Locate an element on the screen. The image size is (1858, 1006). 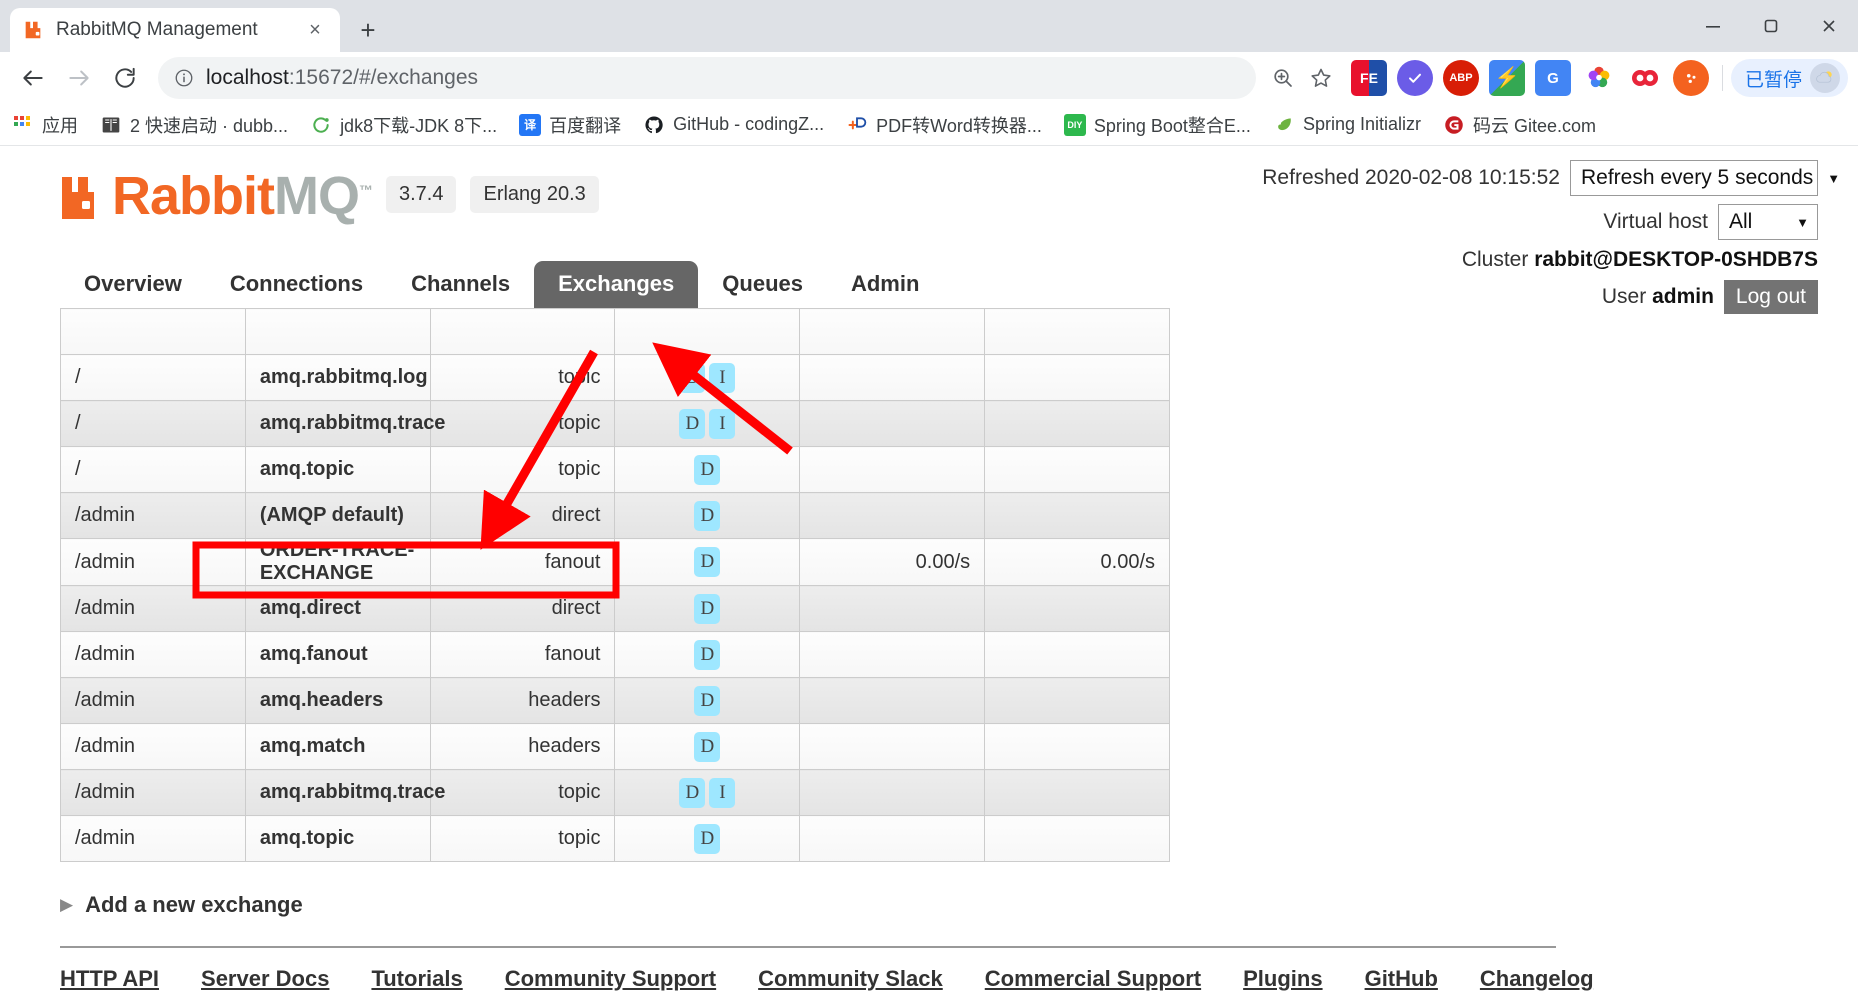
table-row: /admin amq.fanout fanout D is located at coordinates (615, 654).